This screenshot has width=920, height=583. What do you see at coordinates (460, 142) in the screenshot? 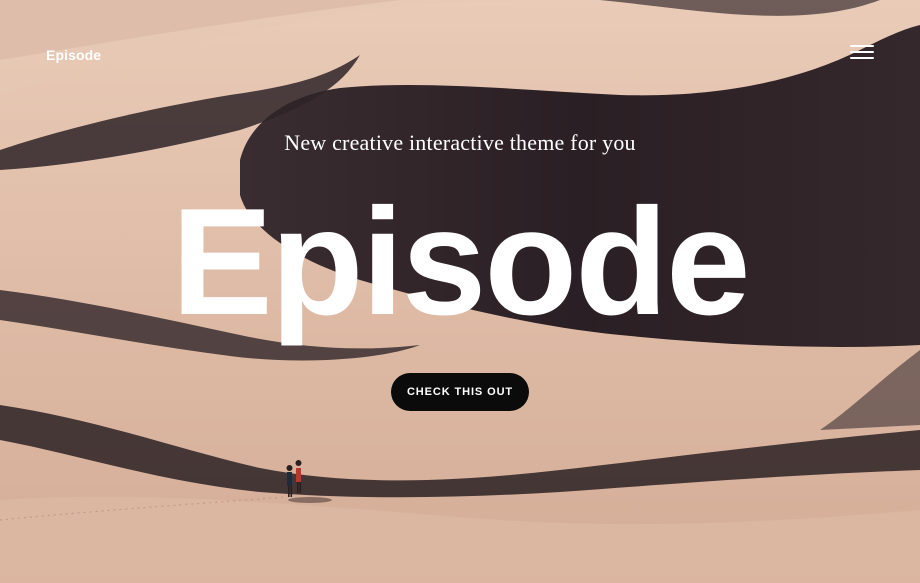
I see `hero-tagline: New creative interactive theme for you` at bounding box center [460, 142].